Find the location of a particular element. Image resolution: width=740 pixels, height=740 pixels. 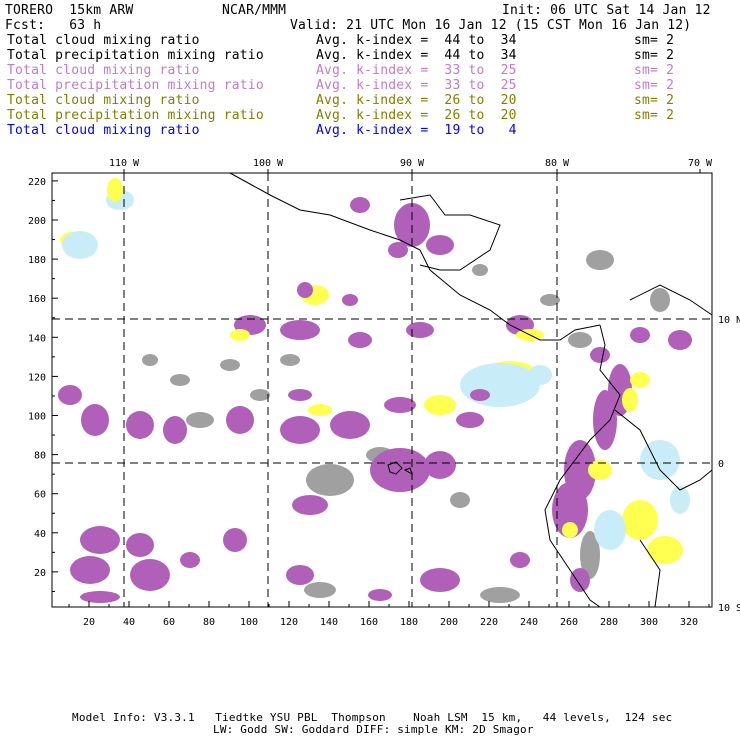

x-tick-label: 260 is located at coordinates (569, 622).